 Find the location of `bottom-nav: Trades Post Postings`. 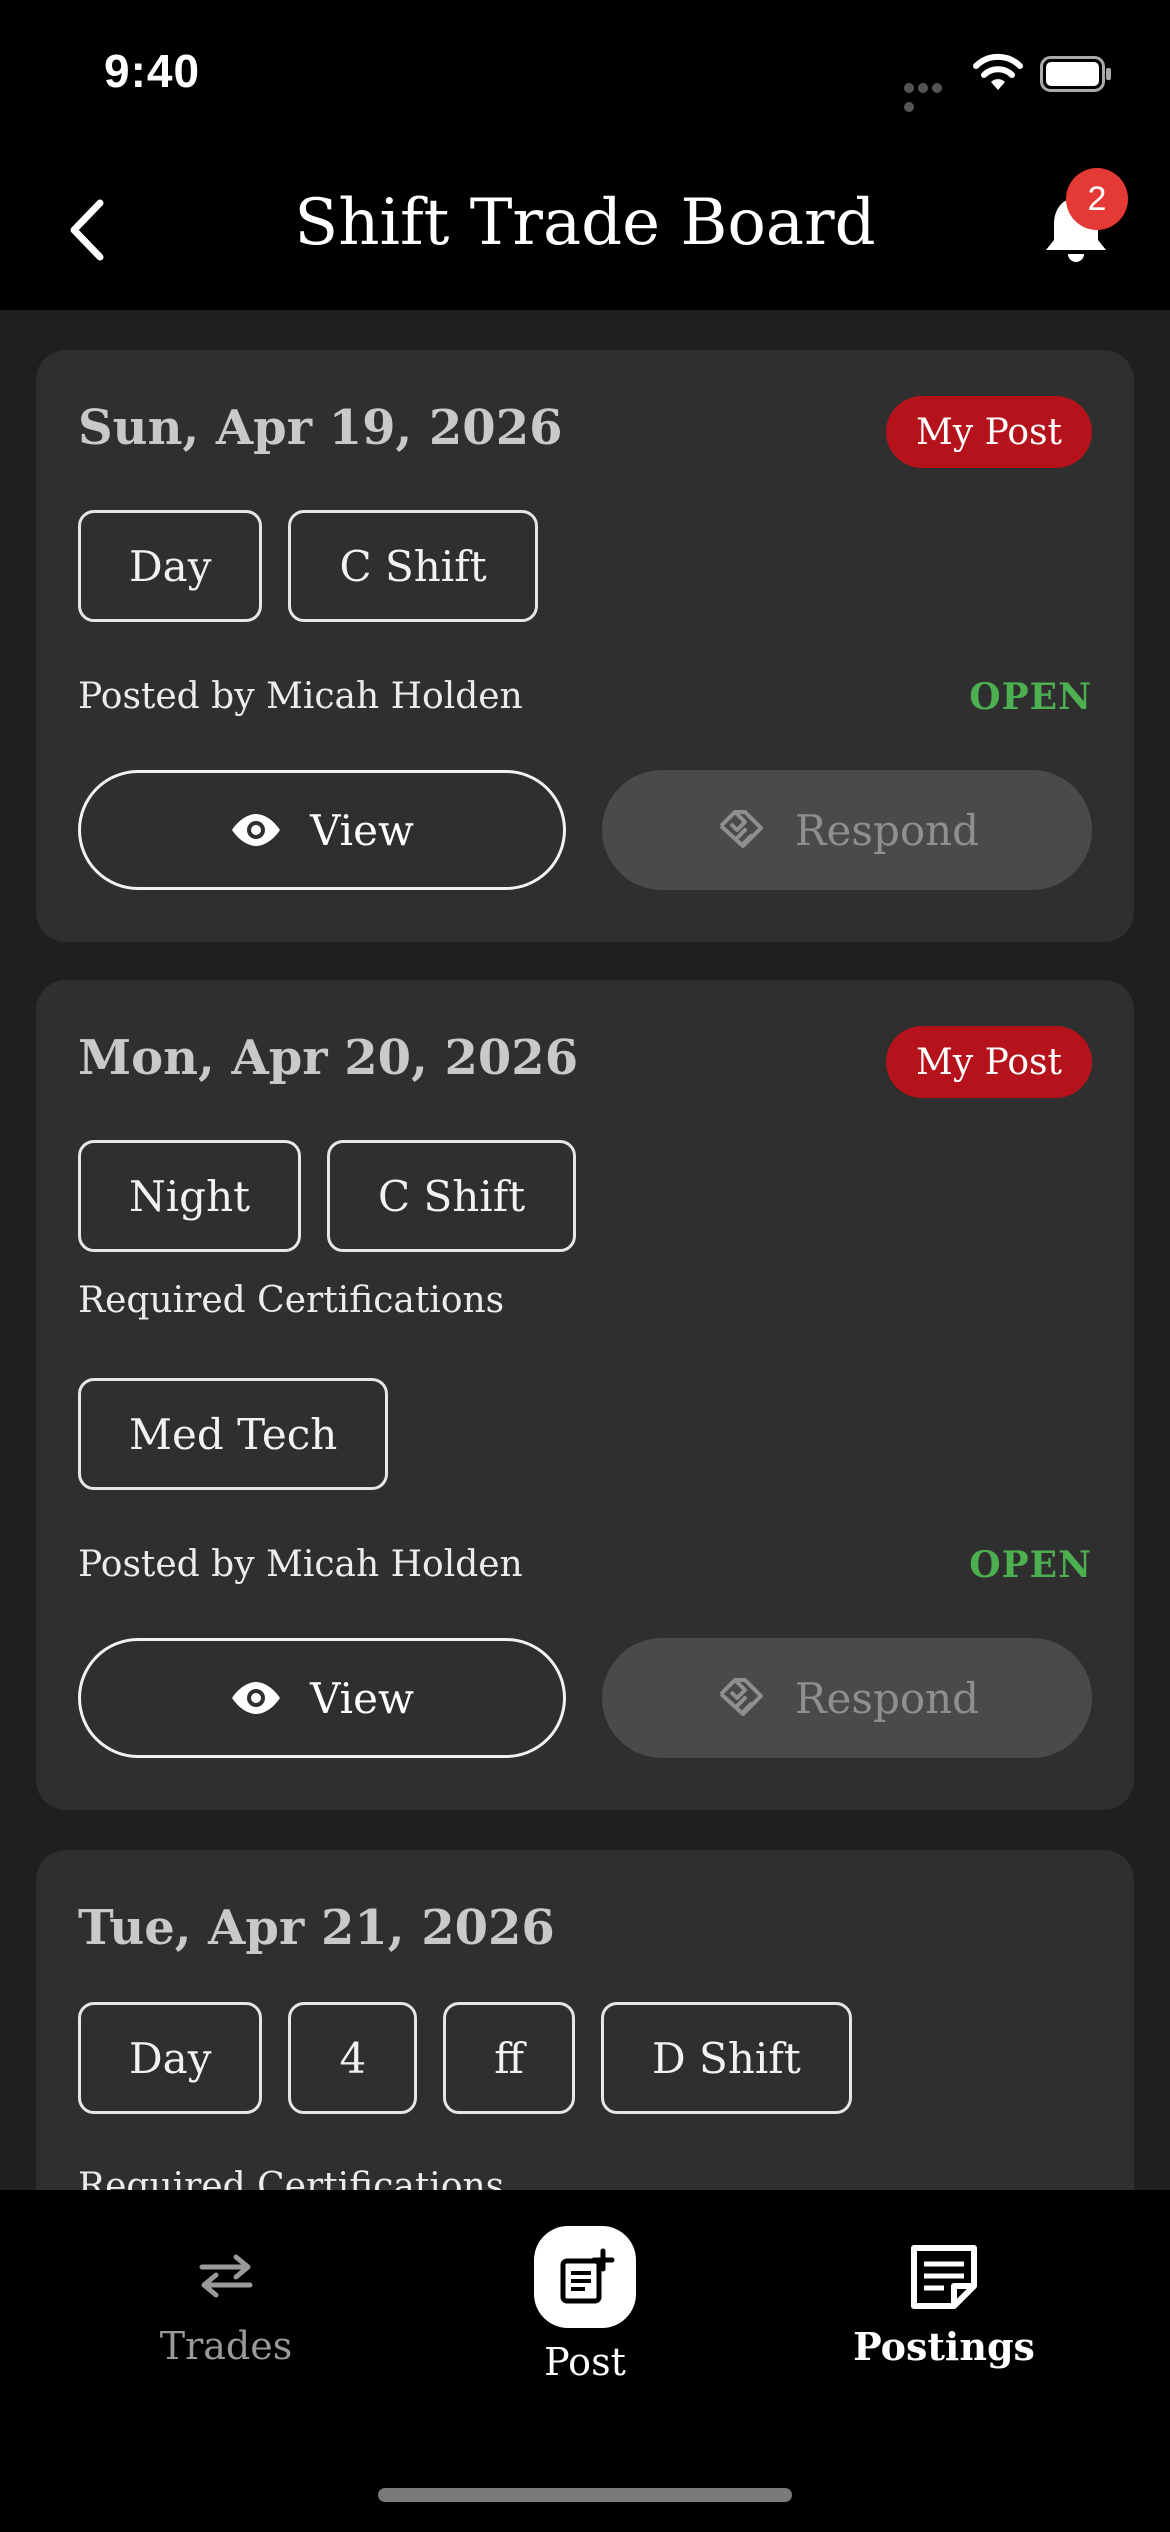

bottom-nav: Trades Post Postings is located at coordinates (585, 2361).